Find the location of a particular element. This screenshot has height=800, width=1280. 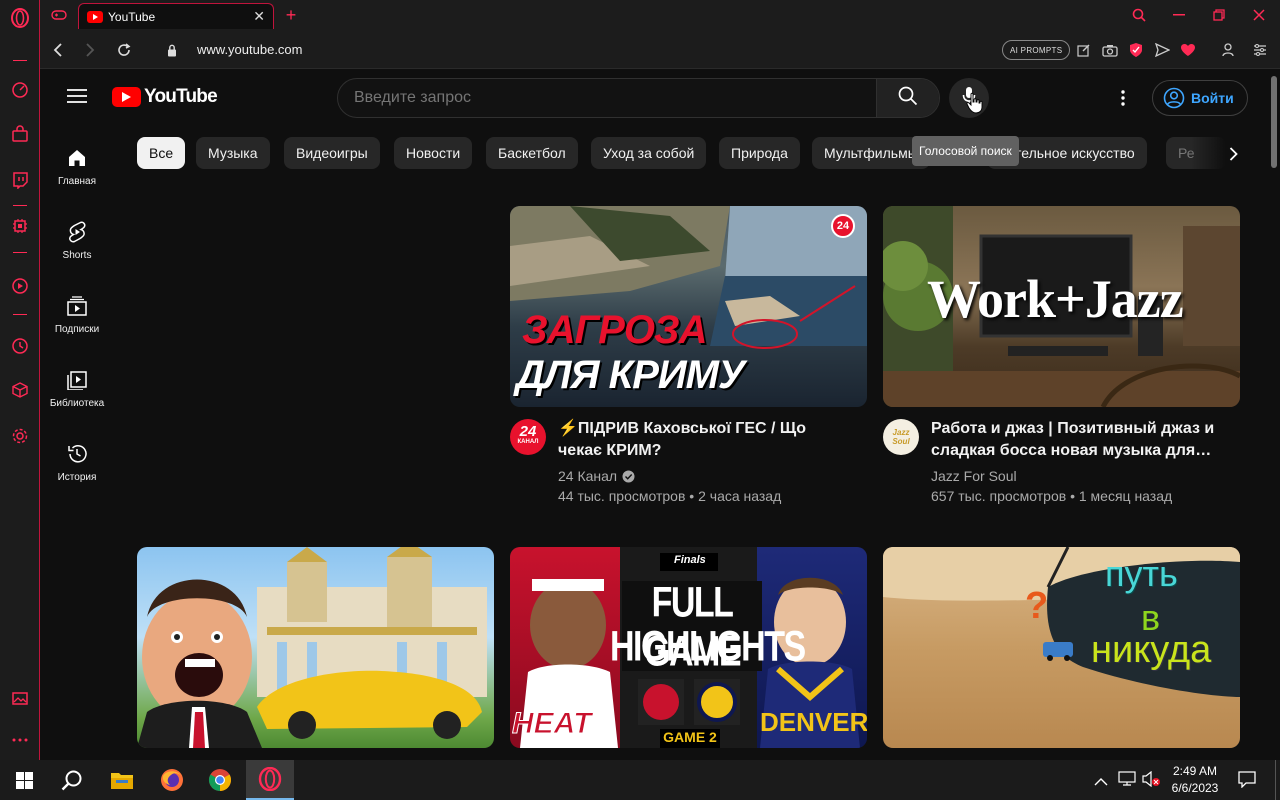

nav-history: История is located at coordinates (77, 459).